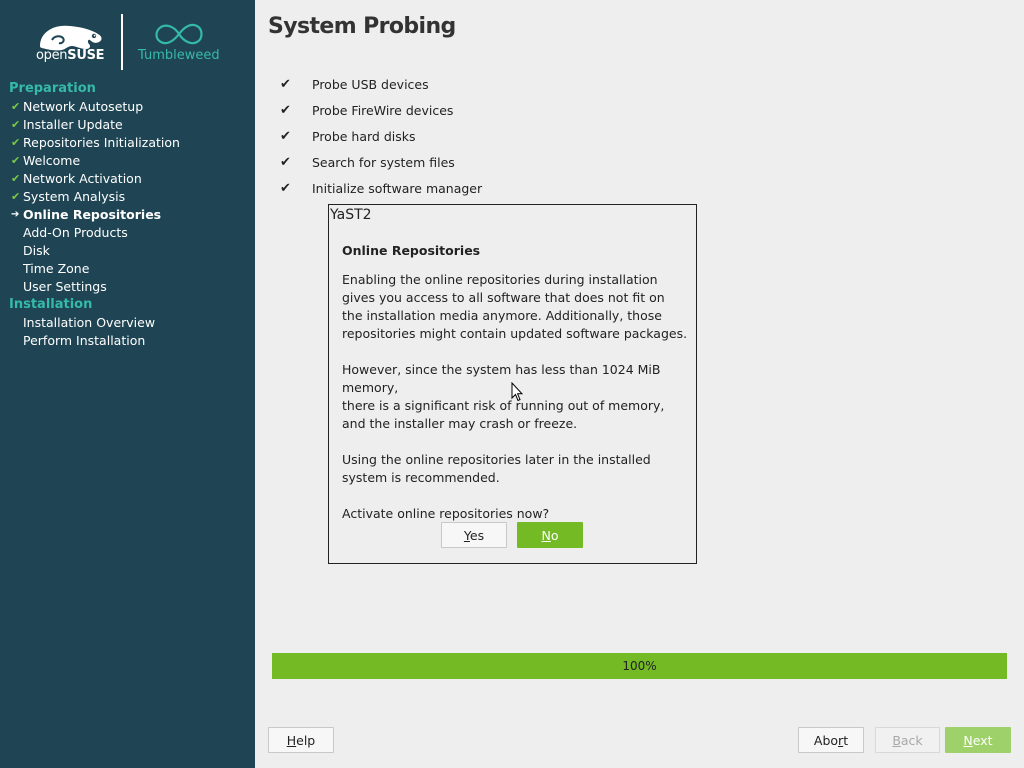  I want to click on sidebar-step: Disk, so click(127, 251).